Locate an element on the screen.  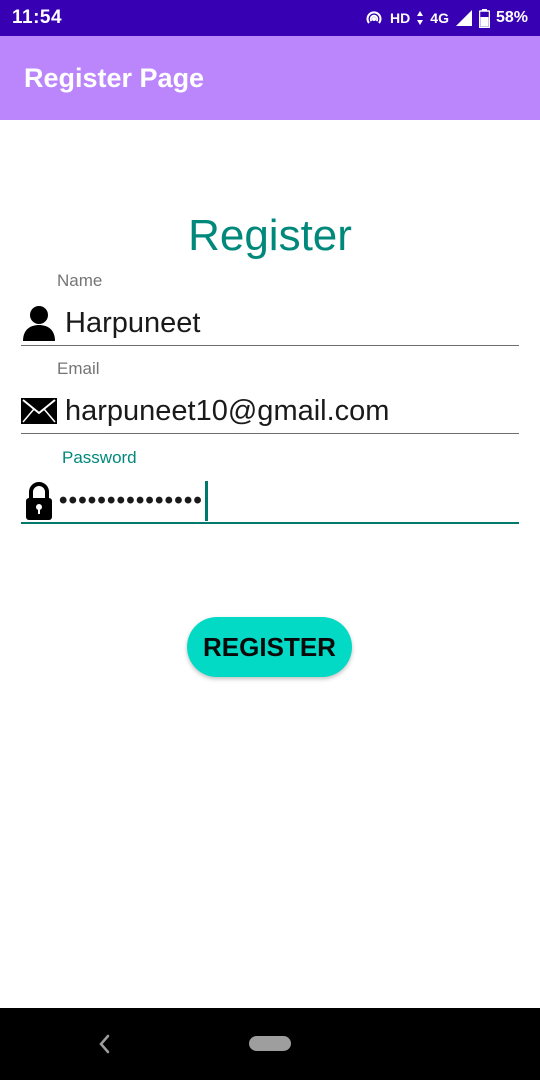
password-underline is located at coordinates (270, 523).